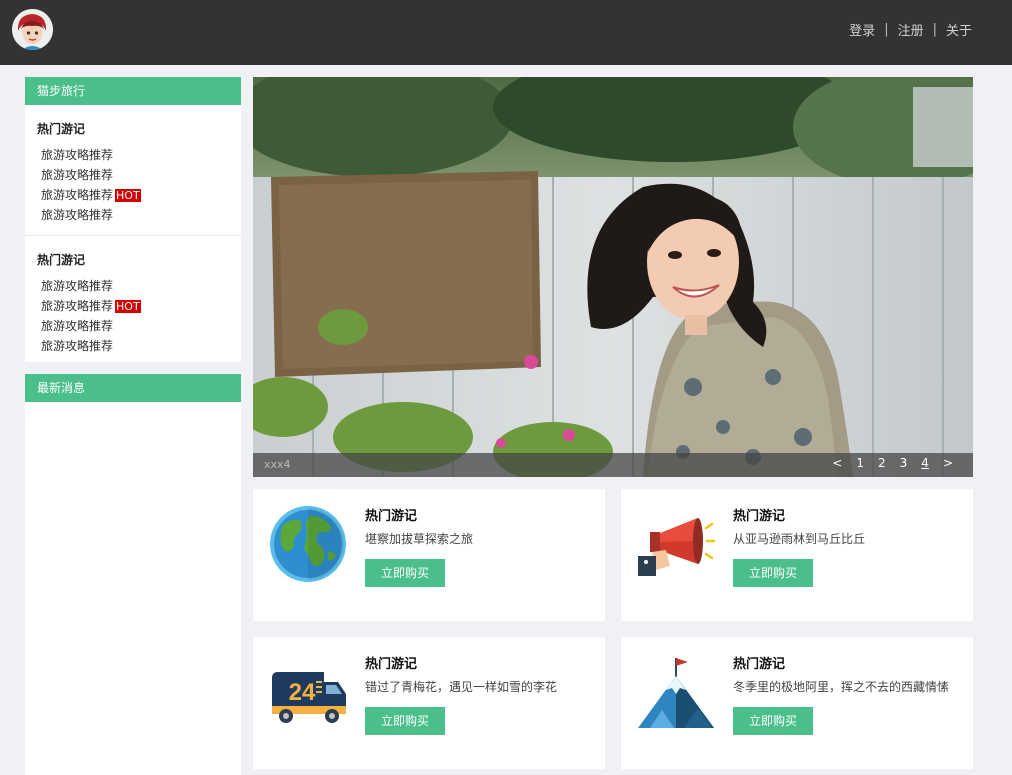  I want to click on login-link: 登录, so click(862, 29).